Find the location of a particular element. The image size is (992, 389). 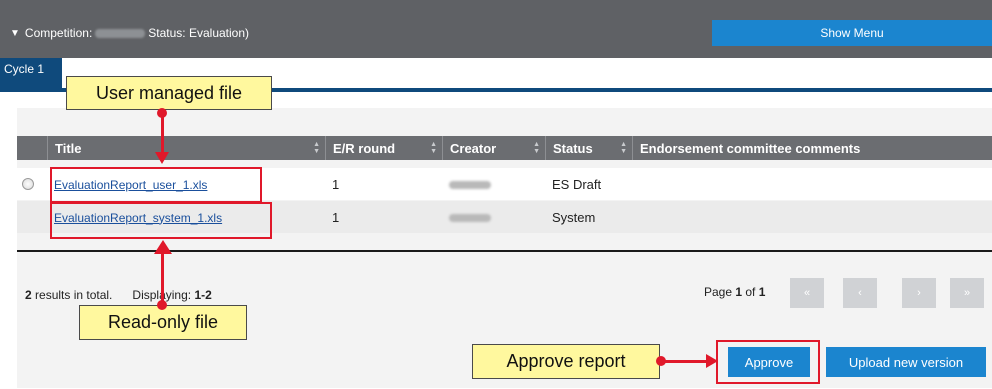

column-header-status: Status ▲ ▼ is located at coordinates (588, 148).